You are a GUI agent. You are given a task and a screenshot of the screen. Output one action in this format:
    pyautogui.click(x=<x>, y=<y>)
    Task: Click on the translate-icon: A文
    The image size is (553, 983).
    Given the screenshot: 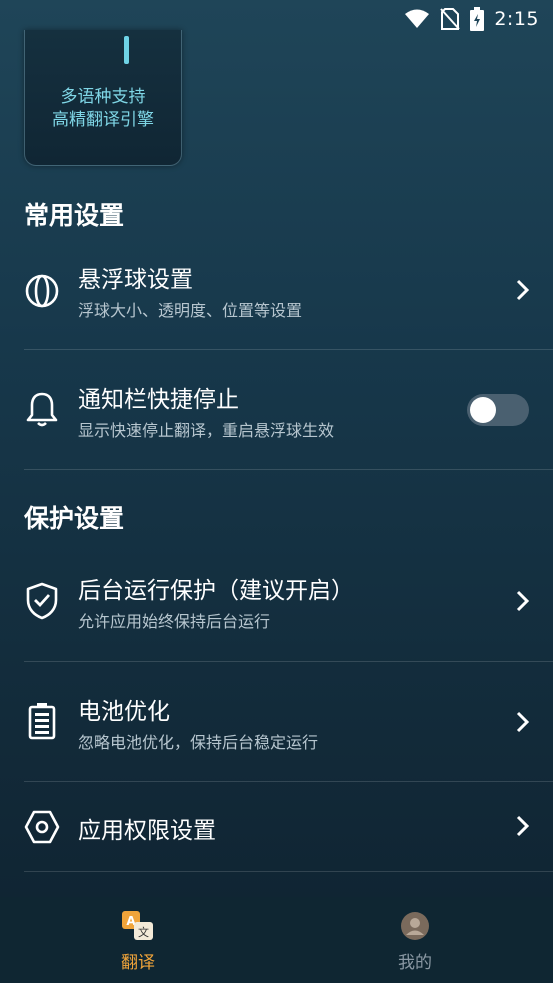 What is the action you would take?
    pyautogui.click(x=138, y=926)
    